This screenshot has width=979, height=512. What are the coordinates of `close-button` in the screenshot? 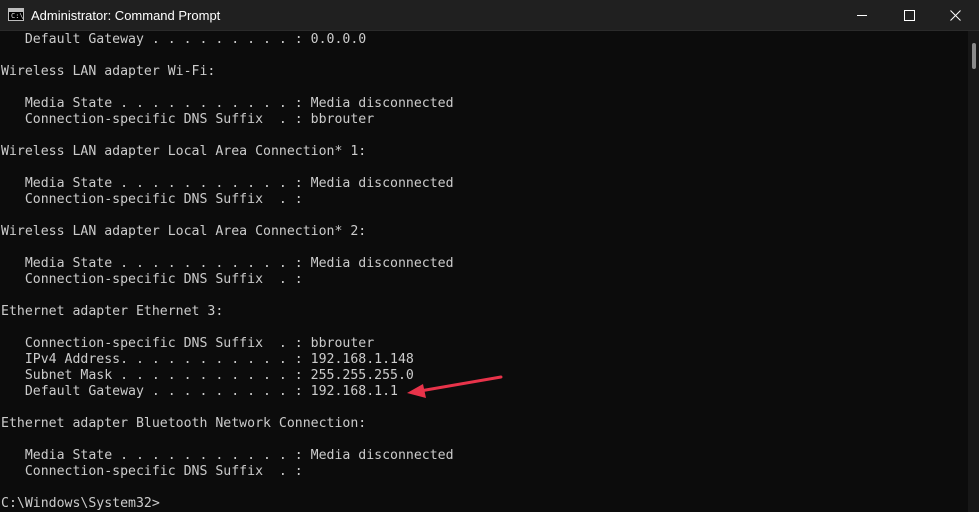 It's located at (956, 15).